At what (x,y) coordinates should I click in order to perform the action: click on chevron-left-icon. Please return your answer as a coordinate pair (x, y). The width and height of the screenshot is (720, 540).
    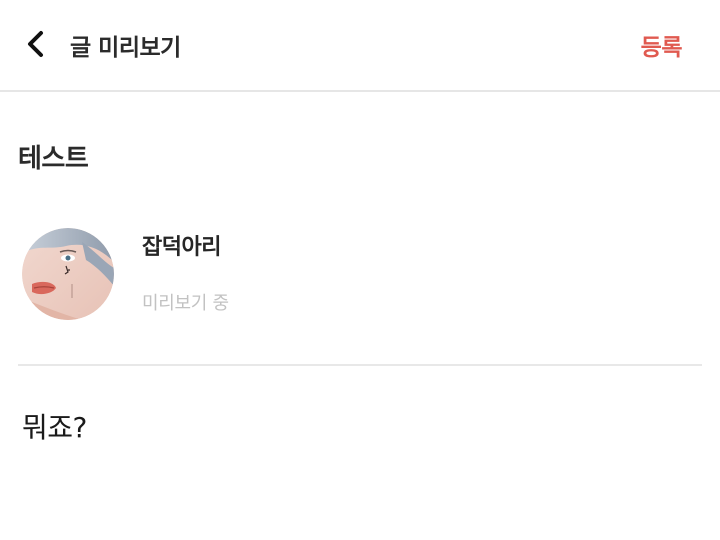
    Looking at the image, I should click on (35, 44).